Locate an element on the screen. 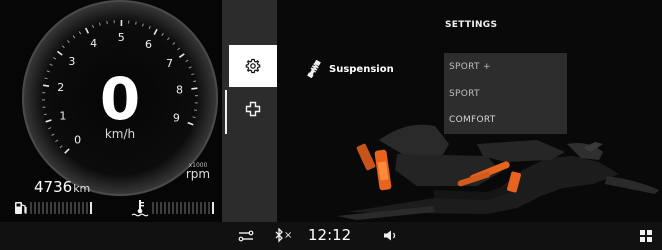 This screenshot has height=250, width=662. suspension-setting: Suspension is located at coordinates (350, 69).